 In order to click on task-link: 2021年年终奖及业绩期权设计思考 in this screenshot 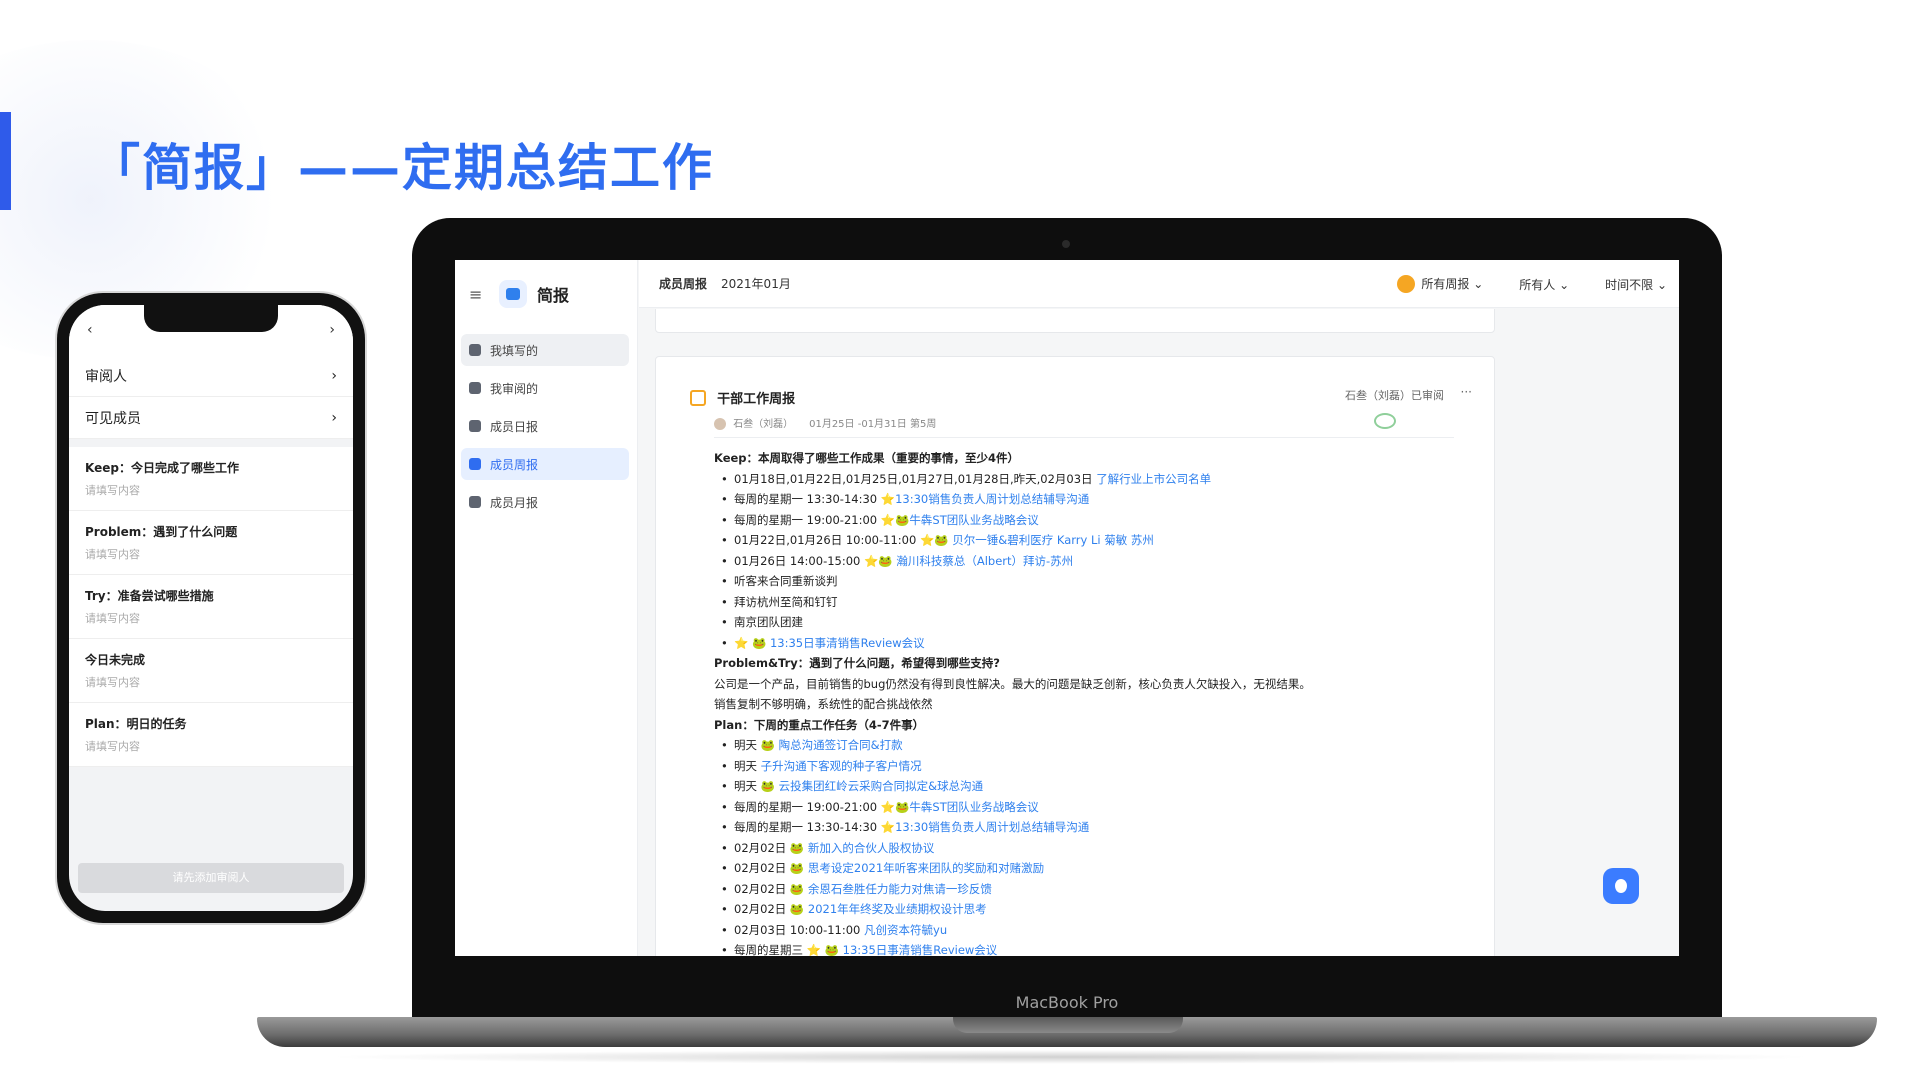, I will do `click(895, 909)`.